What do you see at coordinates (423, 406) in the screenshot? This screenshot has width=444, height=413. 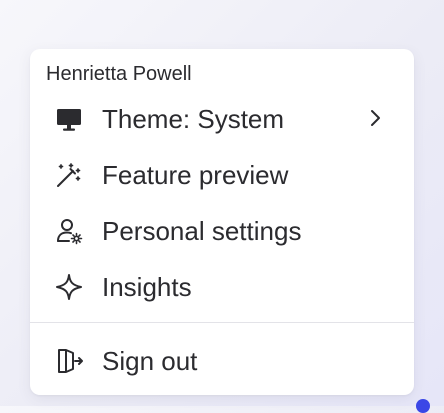 I see `status-dot` at bounding box center [423, 406].